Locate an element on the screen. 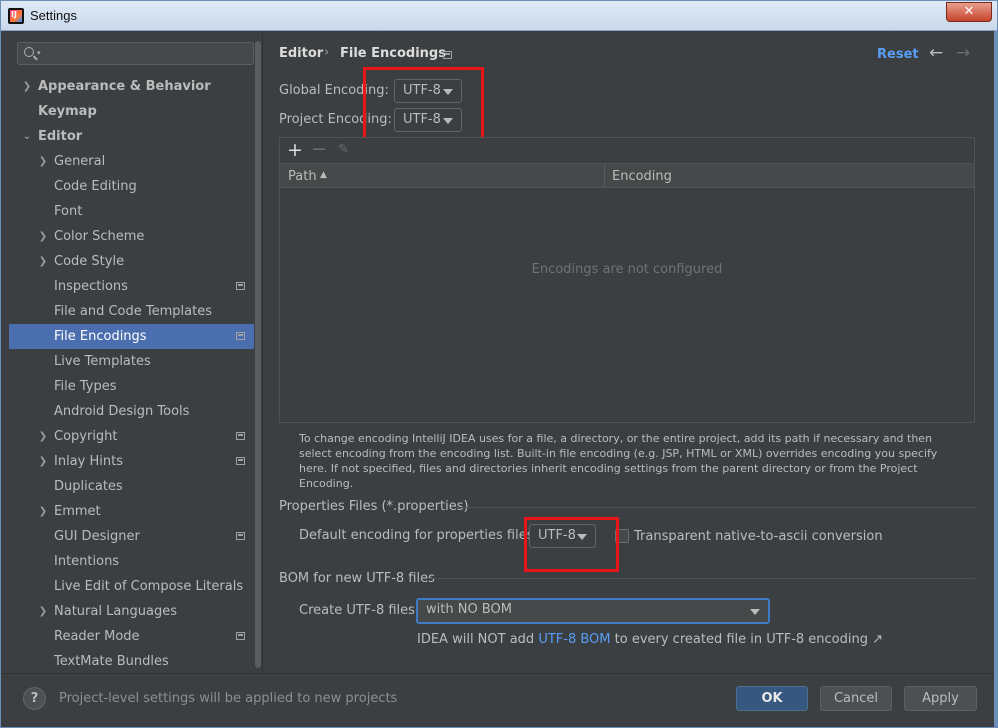  dropdown-arrow-icon is located at coordinates (755, 612).